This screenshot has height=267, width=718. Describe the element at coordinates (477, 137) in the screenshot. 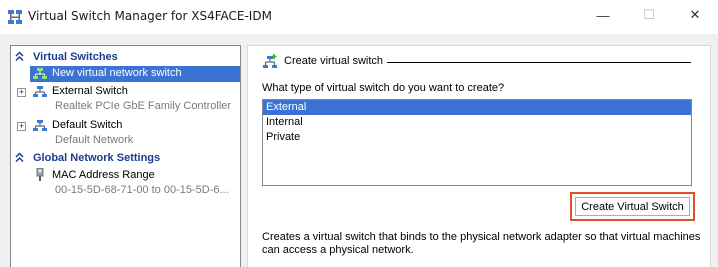

I see `switch-type-option-private: Private` at that location.